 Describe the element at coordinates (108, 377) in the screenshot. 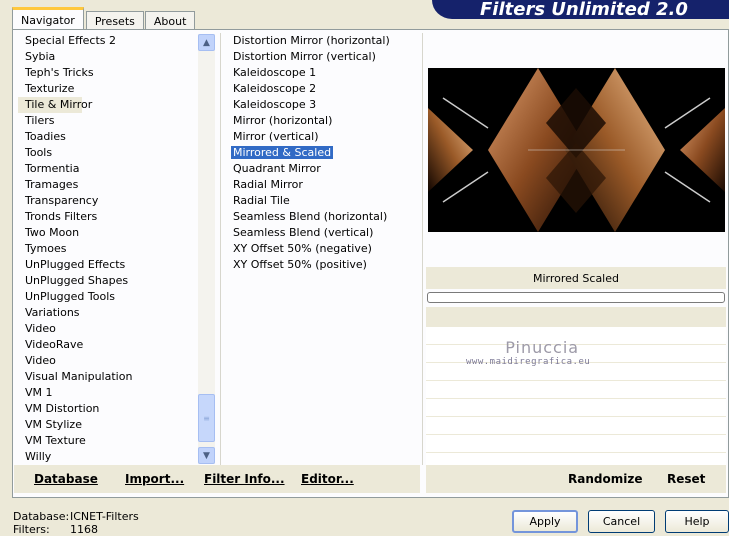

I see `category-item: Visual Manipulation` at that location.